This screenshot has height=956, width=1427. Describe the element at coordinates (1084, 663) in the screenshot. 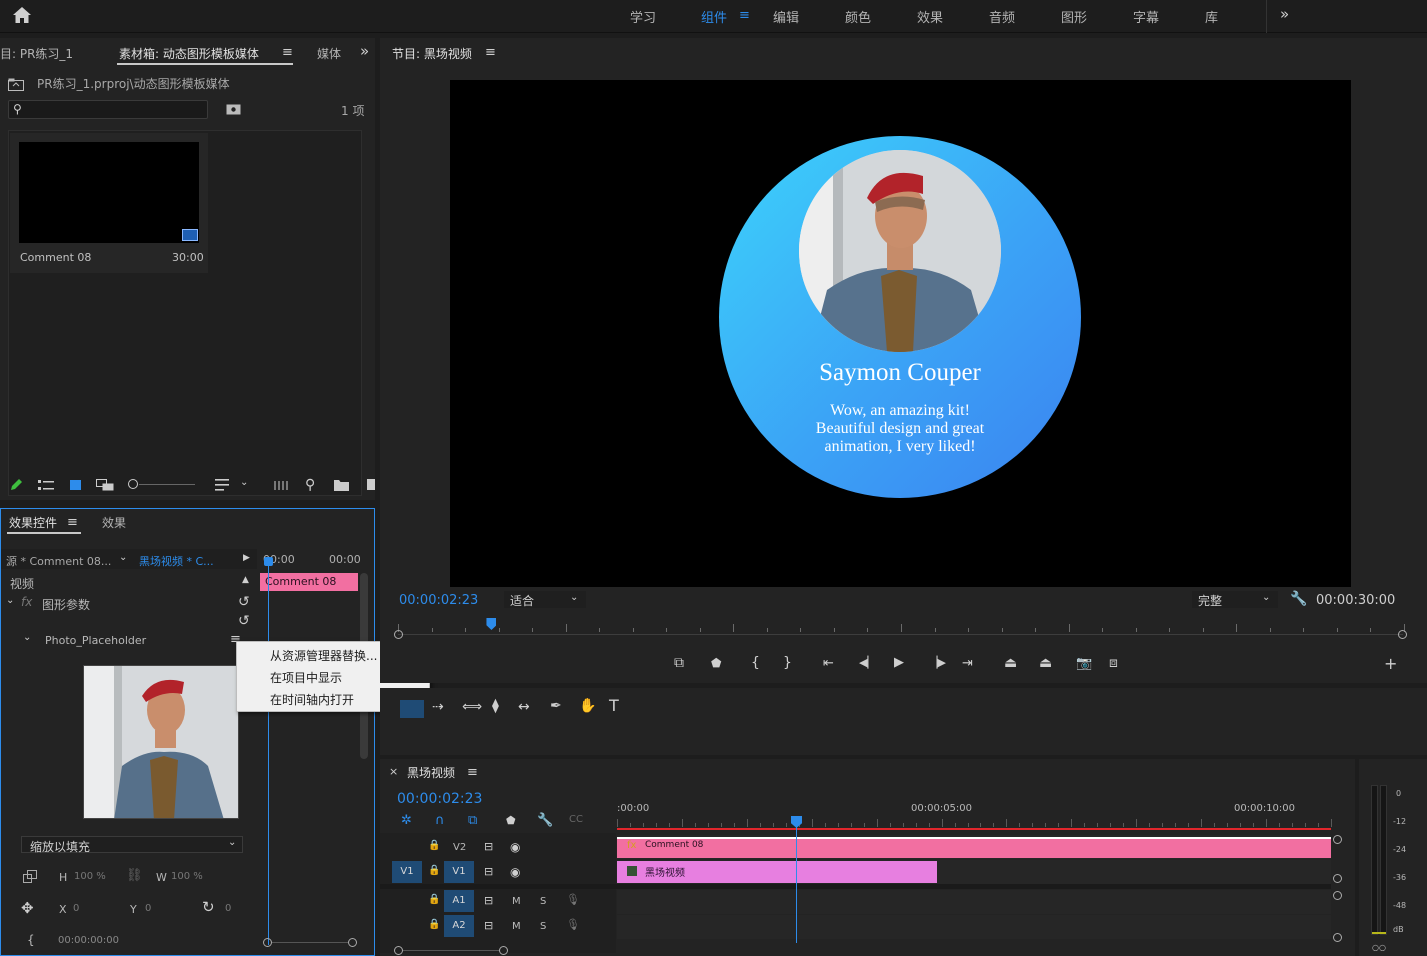

I see `camera-icon: 📷` at that location.